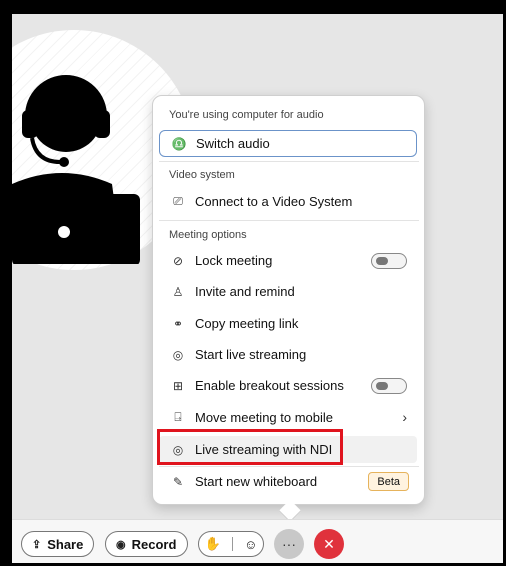 The height and width of the screenshot is (566, 506). What do you see at coordinates (178, 417) in the screenshot?
I see `mobile-icon: ⍈` at bounding box center [178, 417].